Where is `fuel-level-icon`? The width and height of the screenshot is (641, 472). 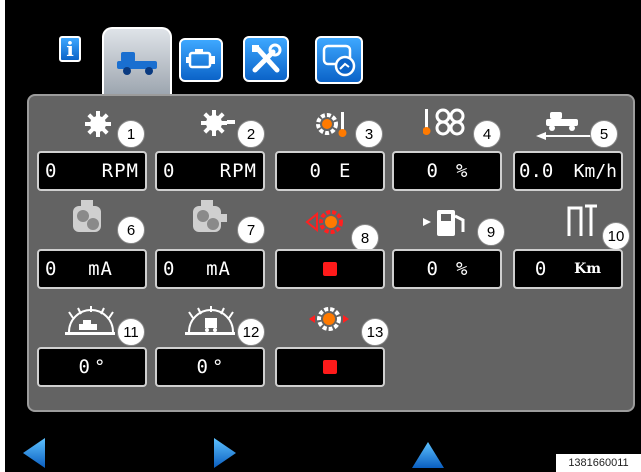 fuel-level-icon is located at coordinates (446, 224).